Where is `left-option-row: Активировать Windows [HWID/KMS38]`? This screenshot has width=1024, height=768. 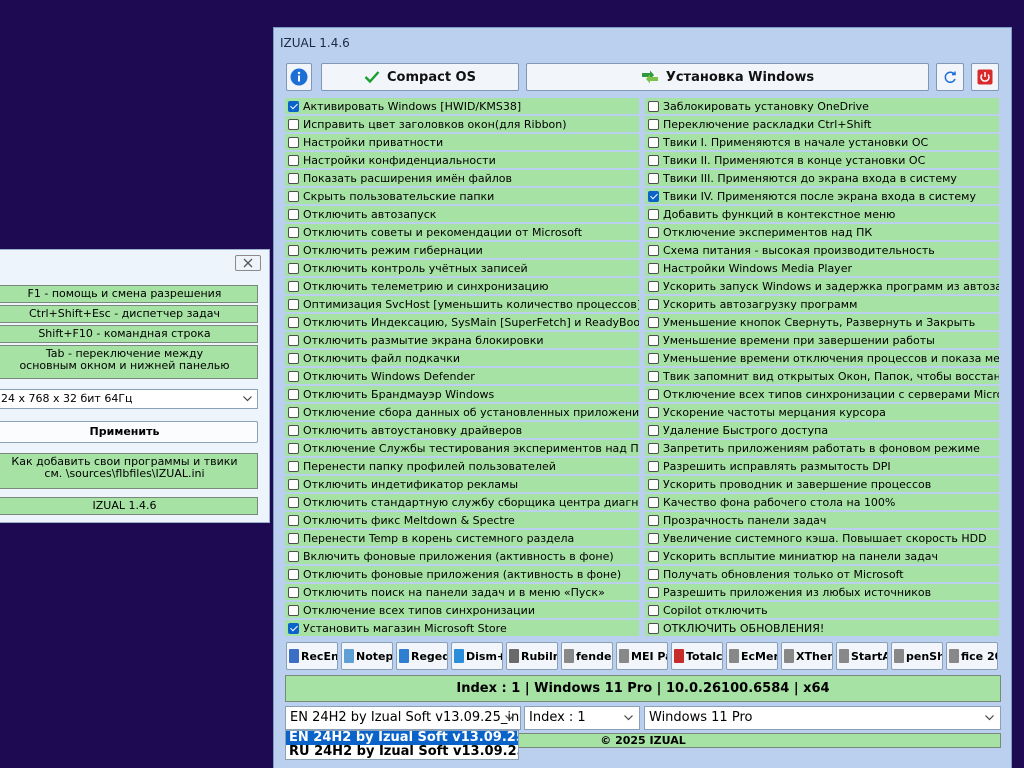 left-option-row: Активировать Windows [HWID/KMS38] is located at coordinates (462, 106).